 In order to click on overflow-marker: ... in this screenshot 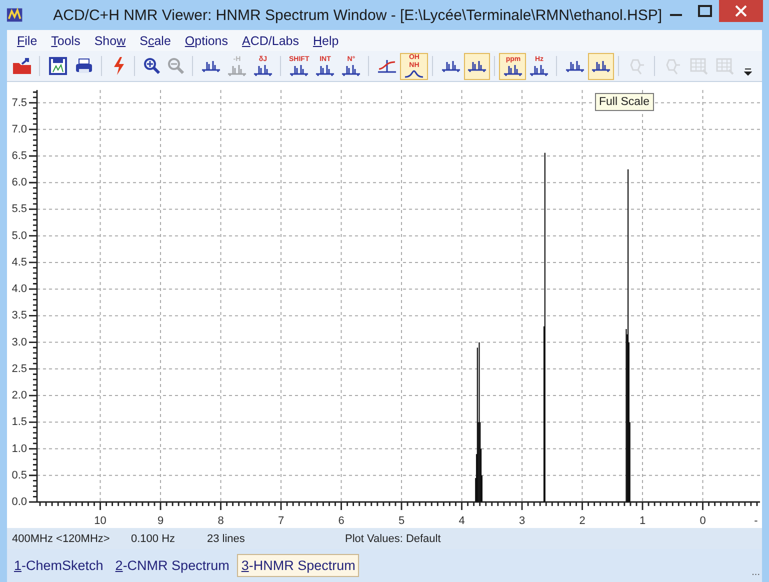, I will do `click(756, 572)`.